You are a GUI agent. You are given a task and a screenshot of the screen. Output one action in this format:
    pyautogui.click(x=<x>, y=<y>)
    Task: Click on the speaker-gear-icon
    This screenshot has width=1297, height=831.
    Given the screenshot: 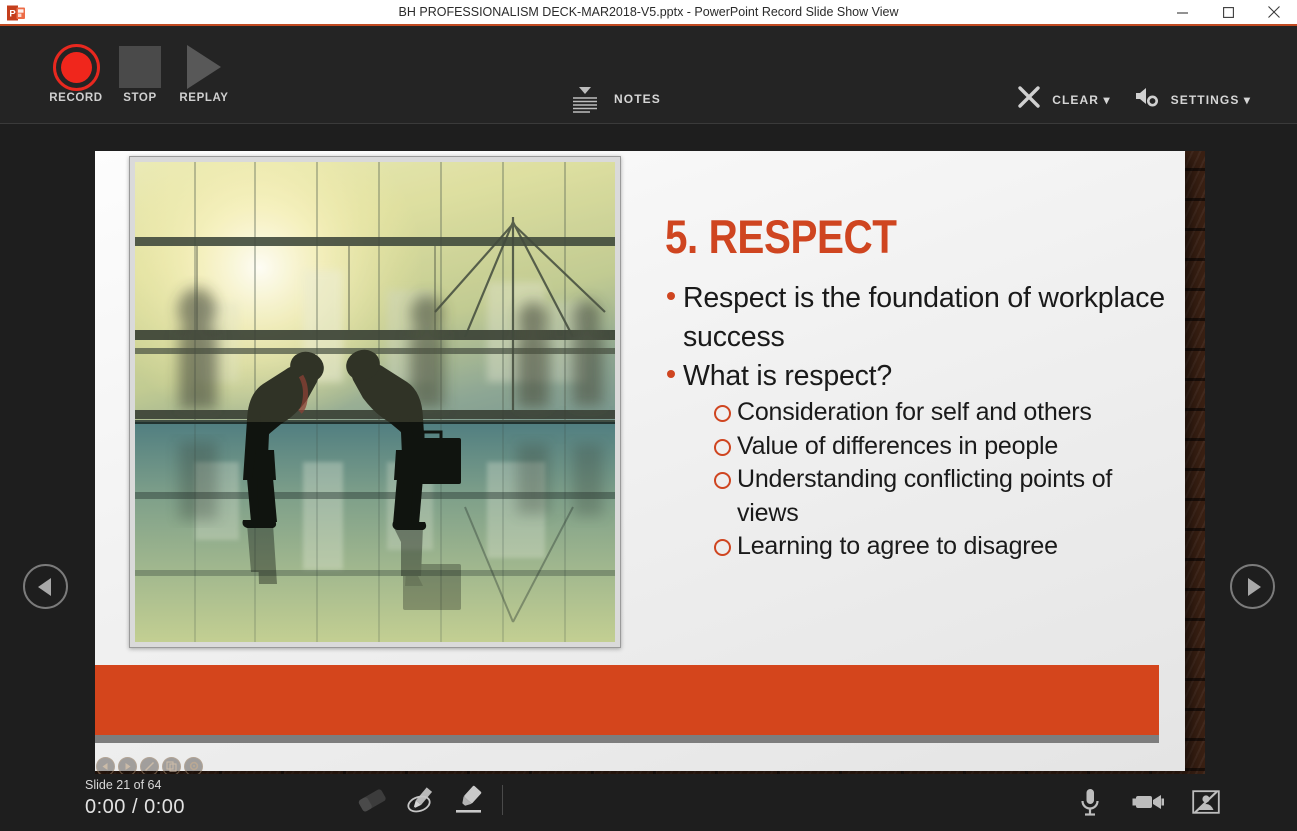 What is the action you would take?
    pyautogui.click(x=1147, y=99)
    